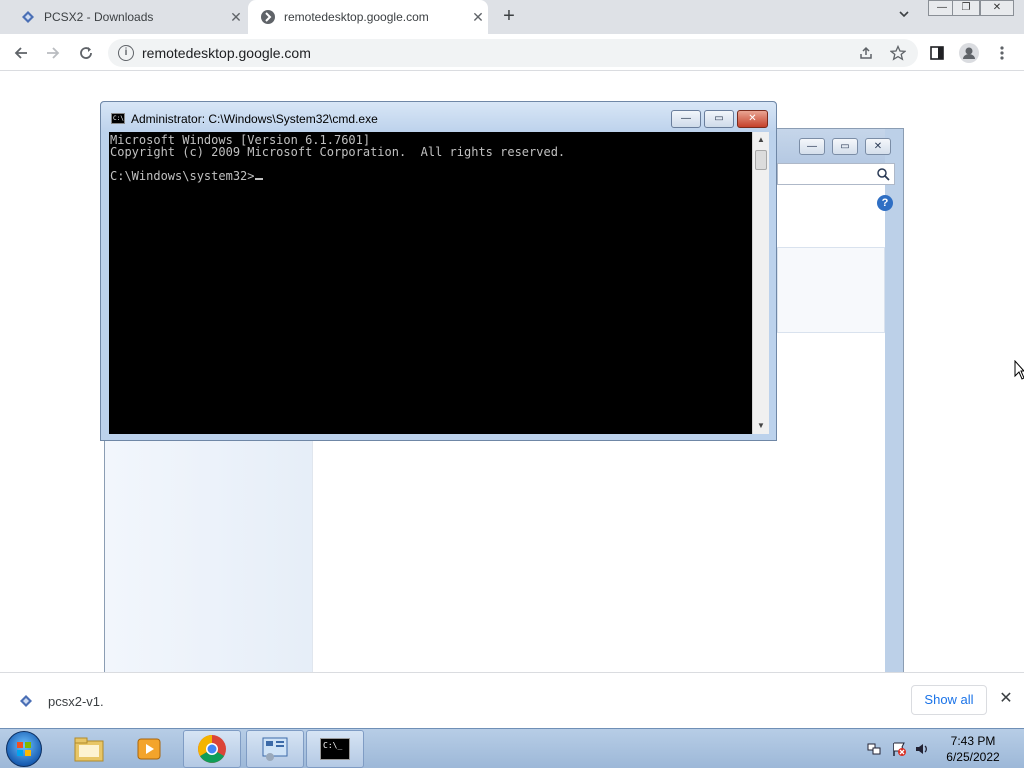 The height and width of the screenshot is (771, 1024). What do you see at coordinates (812, 146) in the screenshot?
I see `explorer-minimize-button: —` at bounding box center [812, 146].